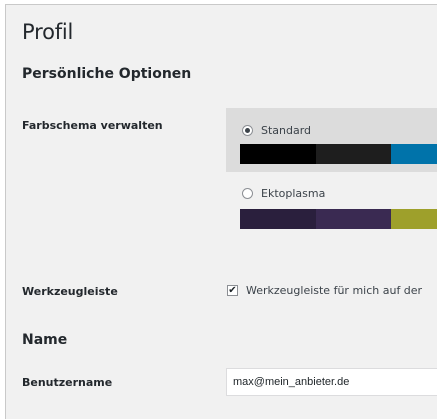 This screenshot has width=437, height=419. What do you see at coordinates (331, 382) in the screenshot?
I see `username-input: max@mein_anbieter.de` at bounding box center [331, 382].